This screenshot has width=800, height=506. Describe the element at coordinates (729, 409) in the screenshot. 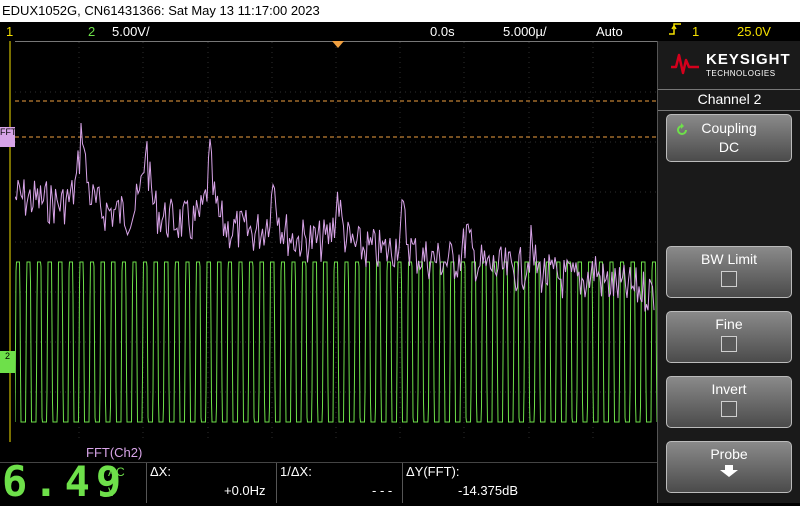

I see `invert-checkbox` at that location.